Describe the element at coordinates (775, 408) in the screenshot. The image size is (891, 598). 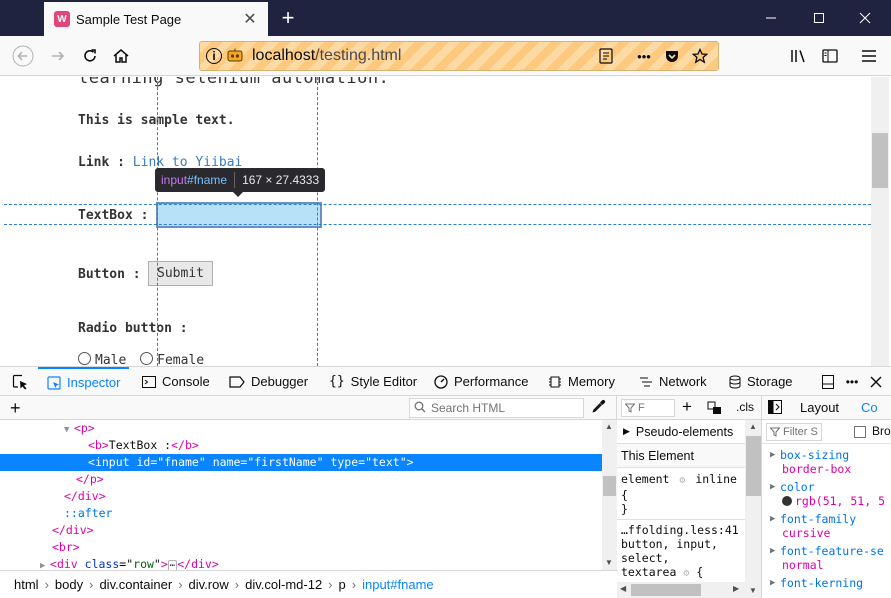
I see `toggle-sidebar-icon` at that location.